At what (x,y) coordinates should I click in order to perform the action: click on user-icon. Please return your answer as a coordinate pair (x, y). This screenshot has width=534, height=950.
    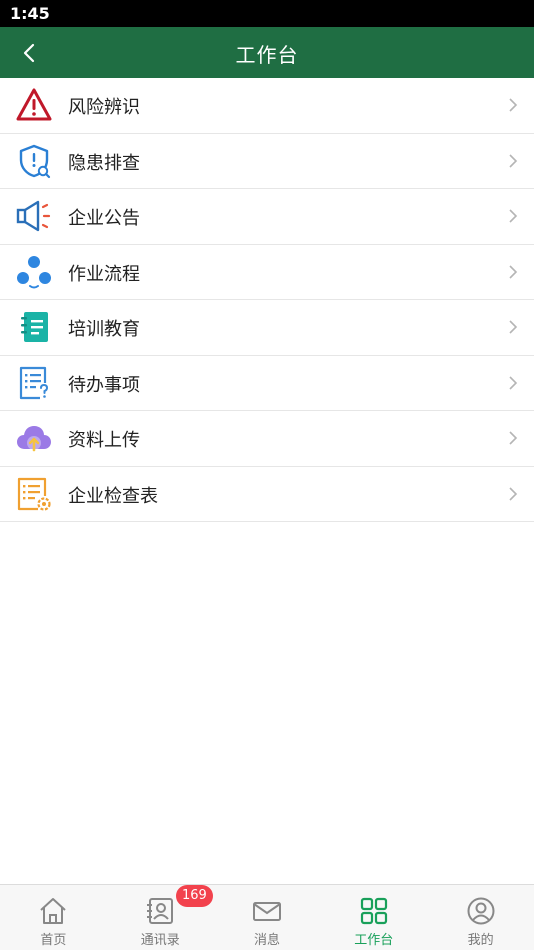
    Looking at the image, I should click on (481, 911).